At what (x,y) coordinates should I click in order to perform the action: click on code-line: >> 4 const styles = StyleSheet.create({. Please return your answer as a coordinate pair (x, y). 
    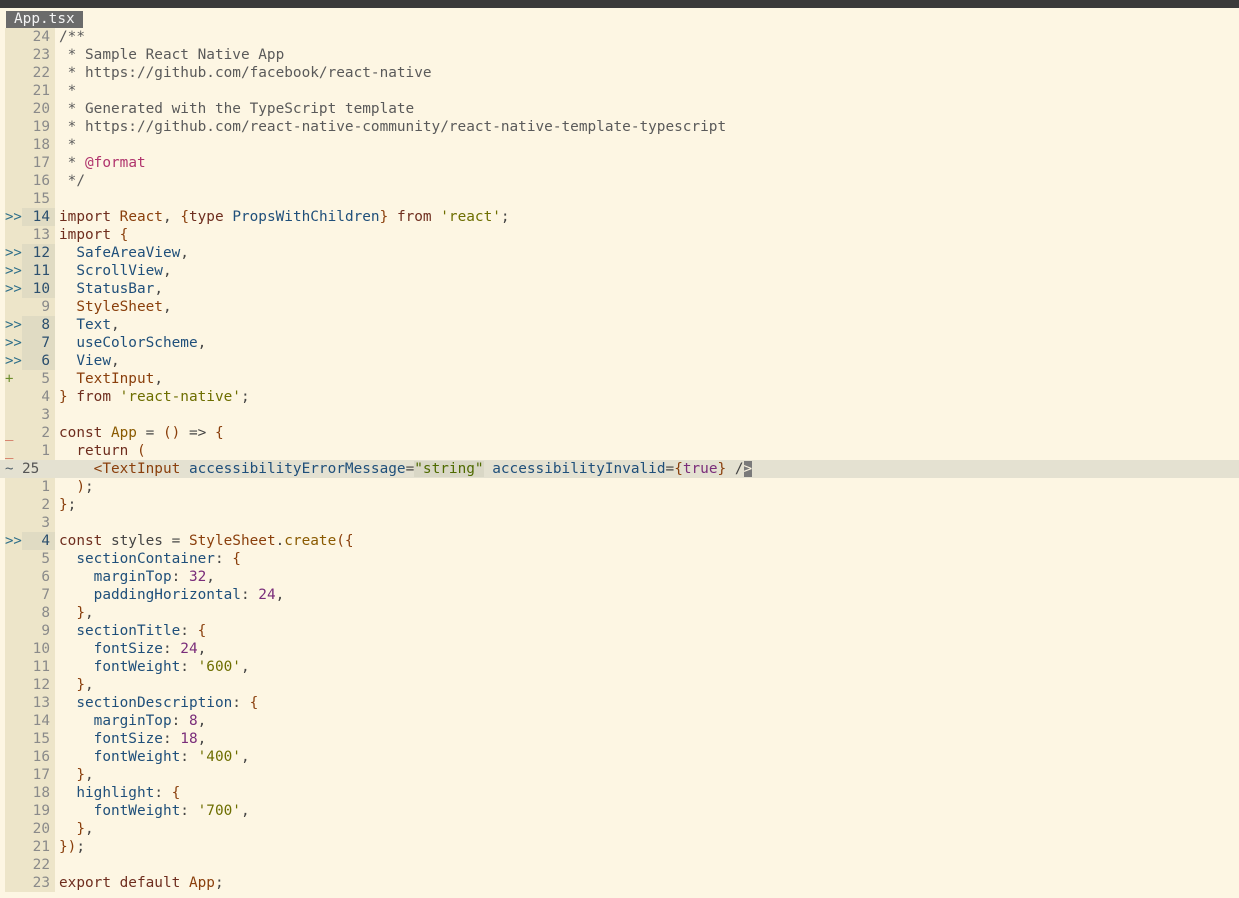
    Looking at the image, I should click on (619, 541).